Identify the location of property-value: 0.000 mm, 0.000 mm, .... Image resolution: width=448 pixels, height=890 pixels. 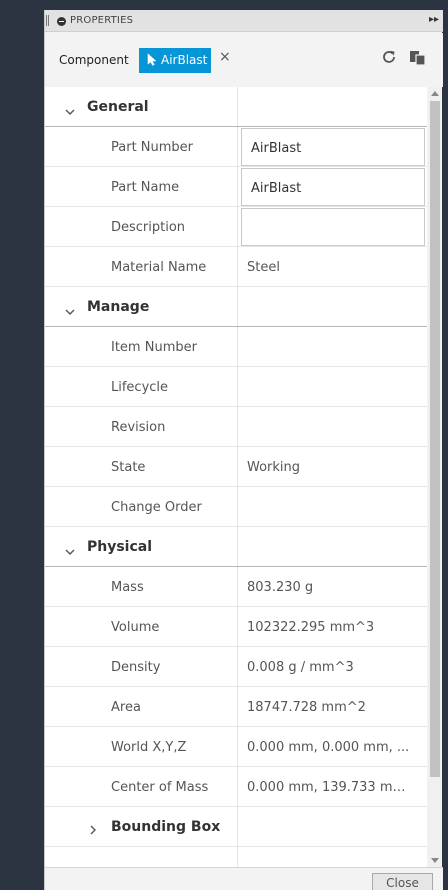
(328, 747).